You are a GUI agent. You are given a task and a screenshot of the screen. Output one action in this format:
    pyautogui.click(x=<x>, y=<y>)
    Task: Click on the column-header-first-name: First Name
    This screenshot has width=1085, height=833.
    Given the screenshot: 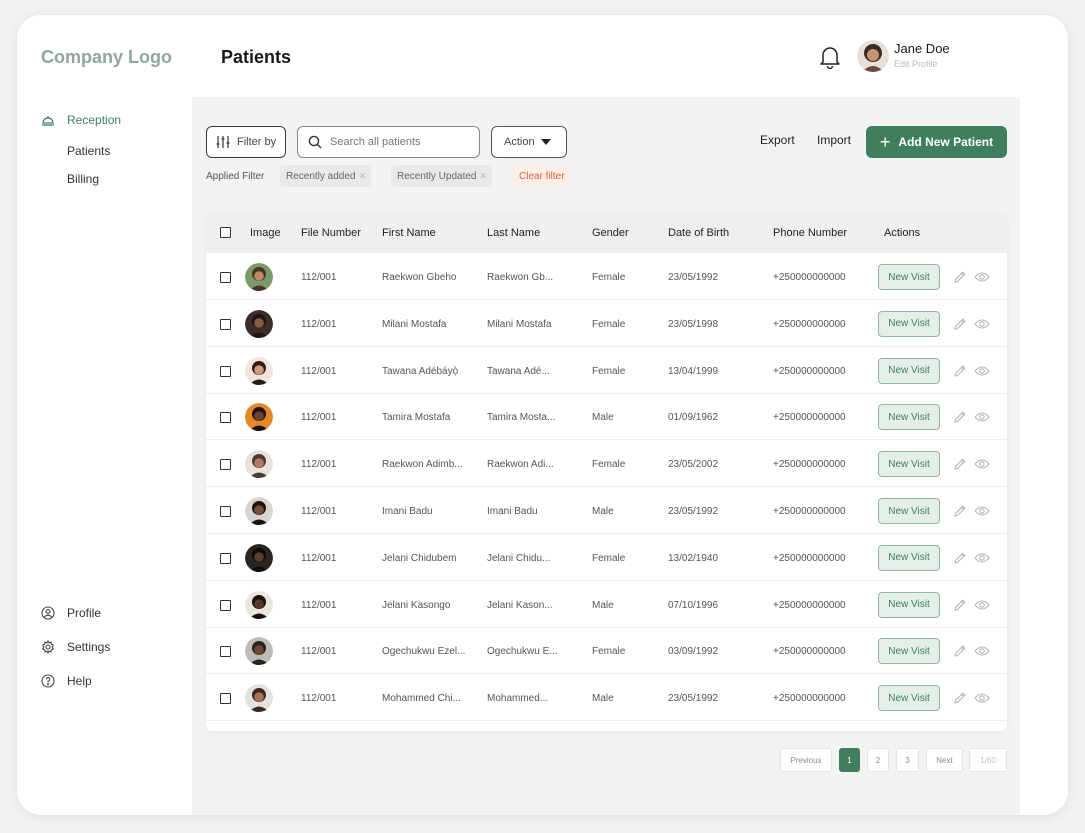 What is the action you would take?
    pyautogui.click(x=409, y=233)
    